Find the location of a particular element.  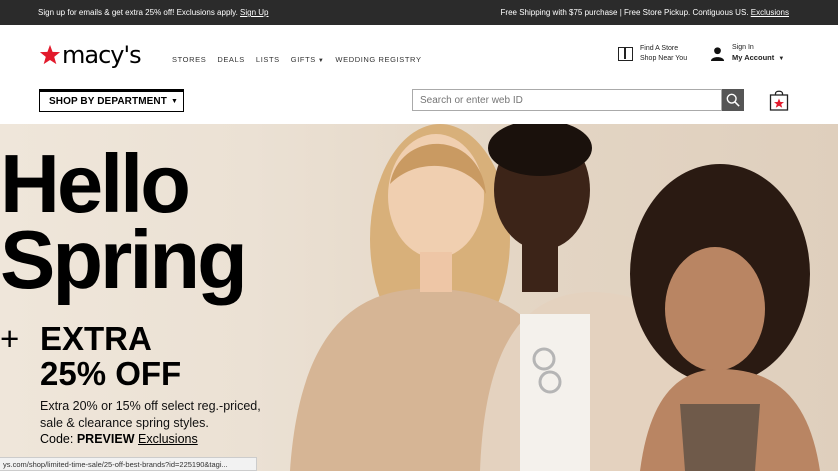

store-finder: Find A Store Shop Near You is located at coordinates (652, 54).